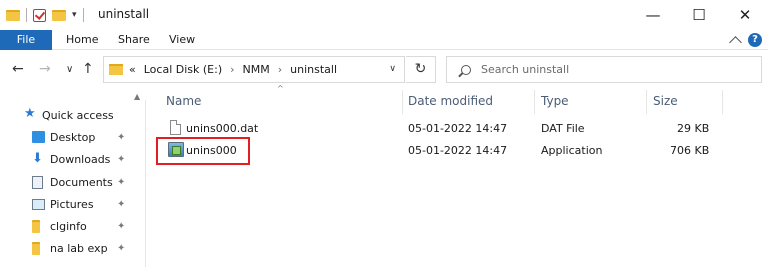 This screenshot has width=768, height=267. I want to click on address-dropdown-icon: ∨, so click(392, 69).